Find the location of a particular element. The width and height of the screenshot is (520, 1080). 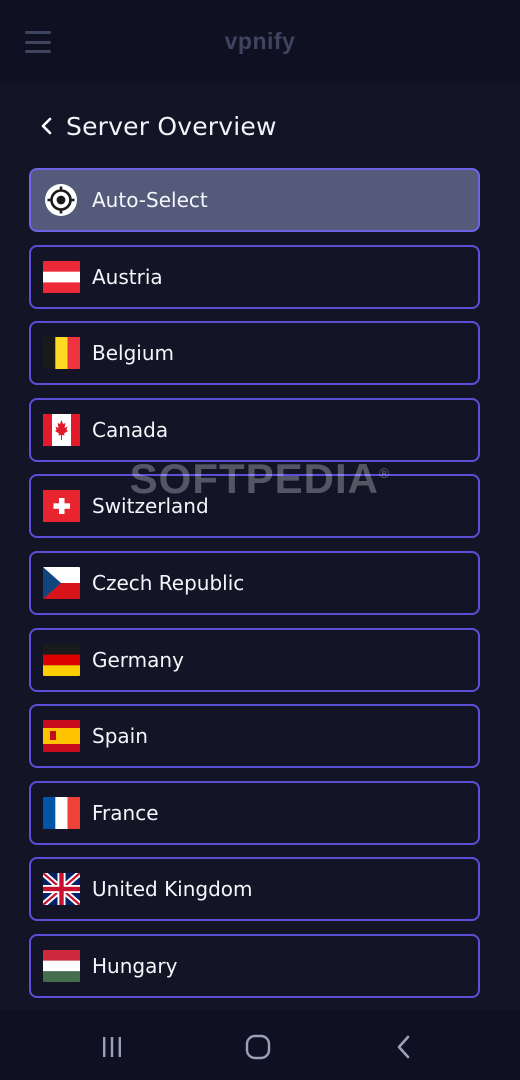

app-brand: vpnify is located at coordinates (260, 41).